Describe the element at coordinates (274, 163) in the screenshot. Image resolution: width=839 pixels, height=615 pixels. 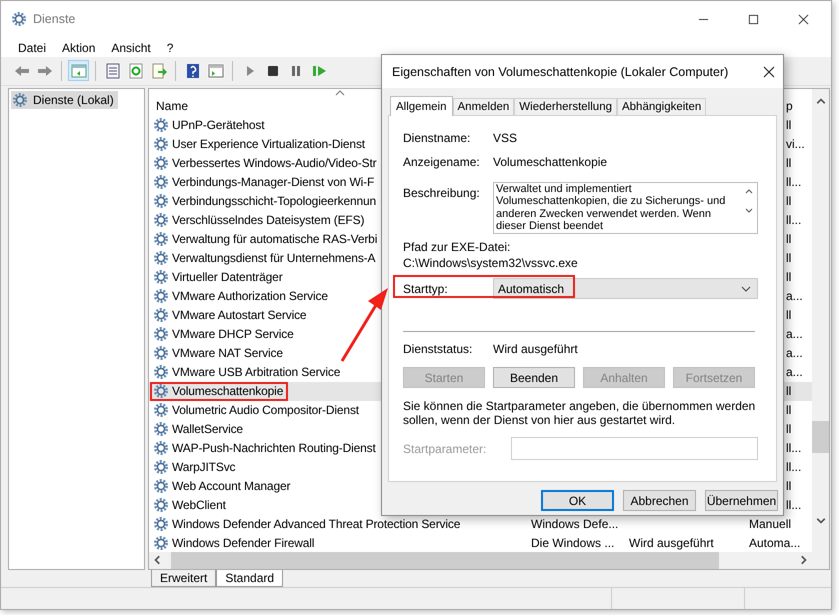
I see `service-name: Verbessertes Windows-Audio/Video-Str` at that location.